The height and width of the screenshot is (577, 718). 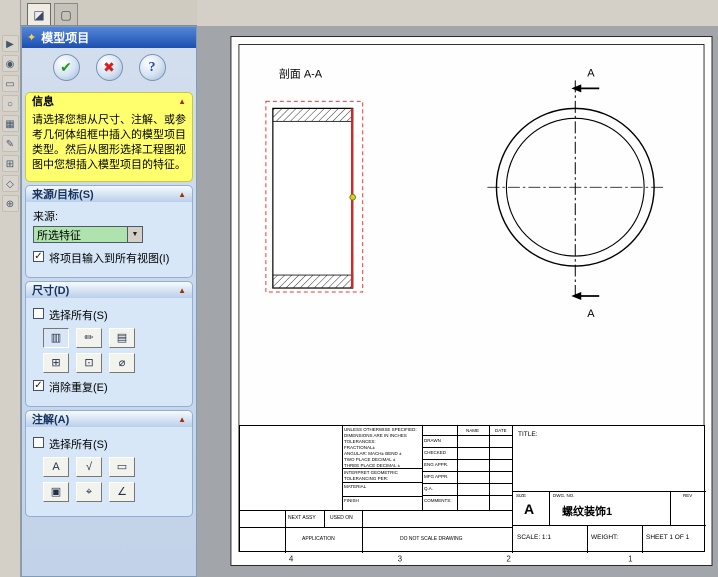 What do you see at coordinates (114, 350) in the screenshot?
I see `dimensions-icon-grid: ▥ ✏ ▤ ⊞ ⊡ ⌀` at bounding box center [114, 350].